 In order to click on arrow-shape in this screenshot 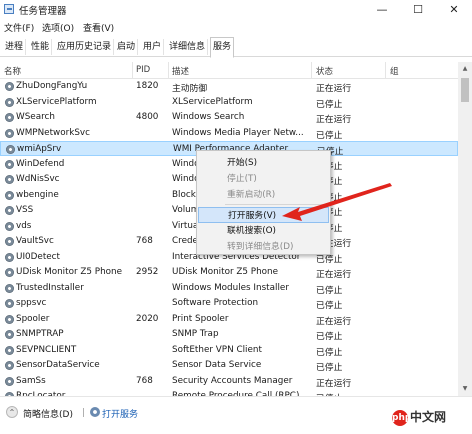, I will do `click(337, 202)`.